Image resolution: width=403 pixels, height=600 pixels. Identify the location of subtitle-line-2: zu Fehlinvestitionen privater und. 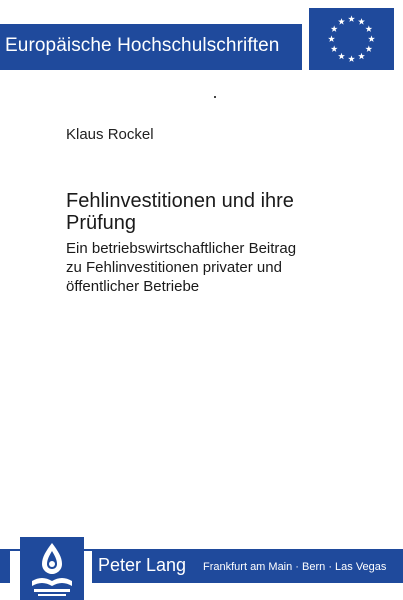
(174, 267).